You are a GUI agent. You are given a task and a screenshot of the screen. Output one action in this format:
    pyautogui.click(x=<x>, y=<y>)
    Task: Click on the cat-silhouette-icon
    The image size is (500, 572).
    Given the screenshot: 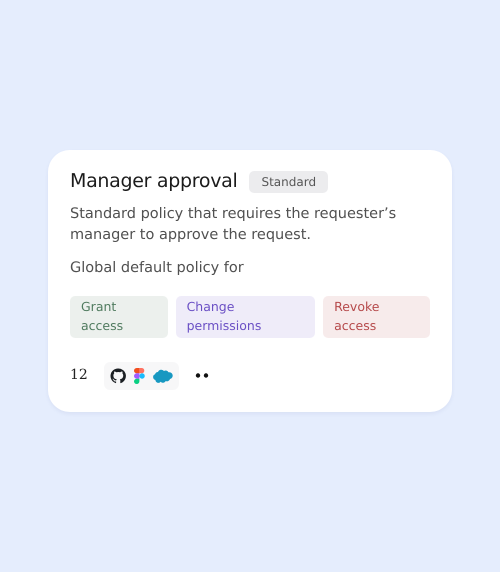 What is the action you would take?
    pyautogui.click(x=118, y=376)
    